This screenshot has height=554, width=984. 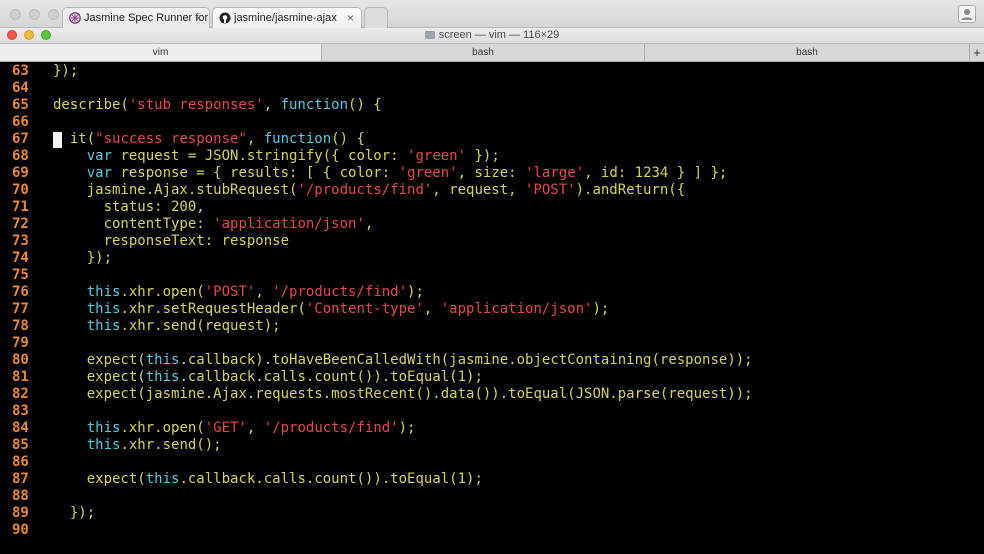 I want to click on code-token: .xhr.setRequestHeader(, so click(x=213, y=309).